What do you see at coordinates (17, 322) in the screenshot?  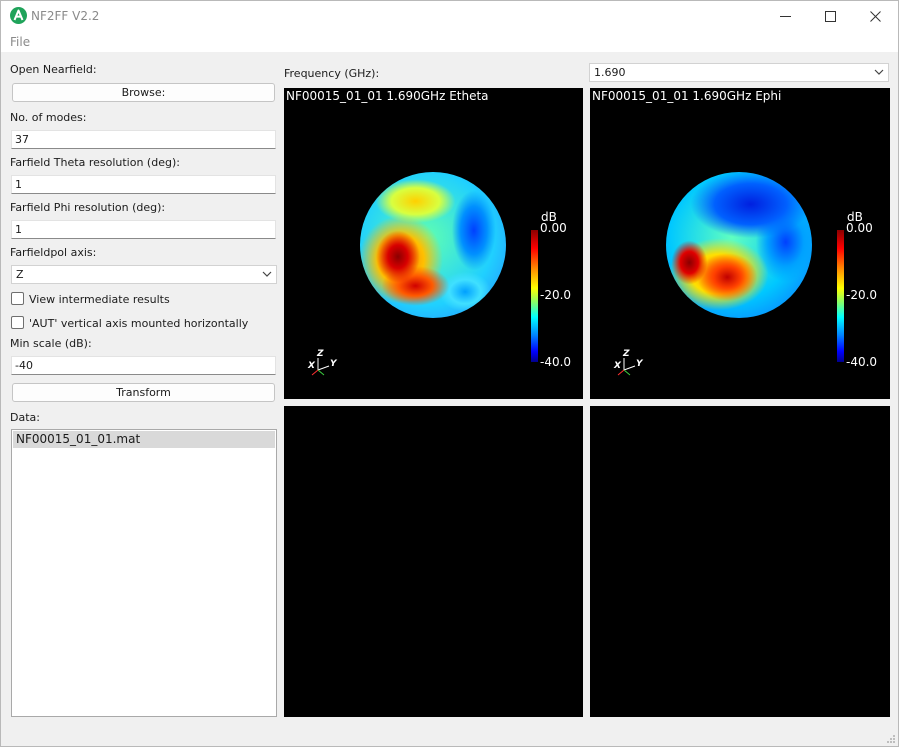 I see `aut-horizontal-checkbox` at bounding box center [17, 322].